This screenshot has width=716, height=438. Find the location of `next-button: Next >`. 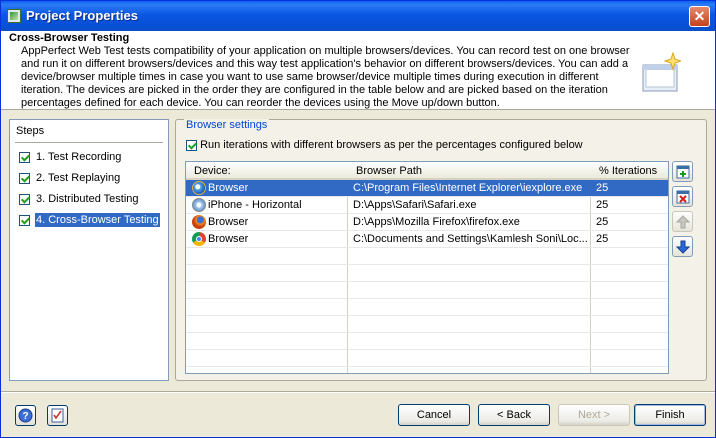

next-button: Next > is located at coordinates (594, 415).